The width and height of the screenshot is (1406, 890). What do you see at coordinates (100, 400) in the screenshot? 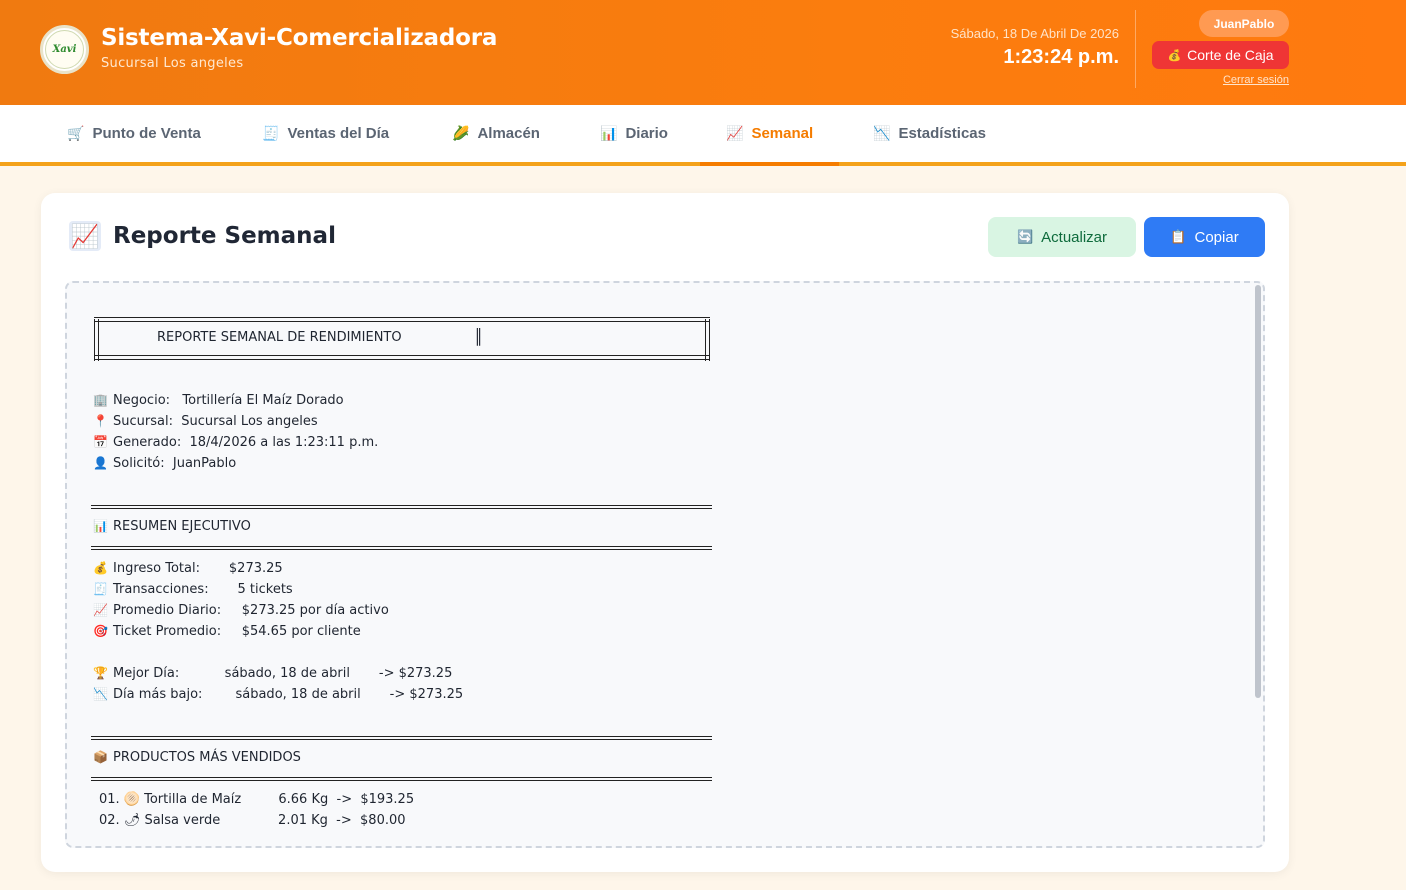
I see `building-icon: 🏢` at bounding box center [100, 400].